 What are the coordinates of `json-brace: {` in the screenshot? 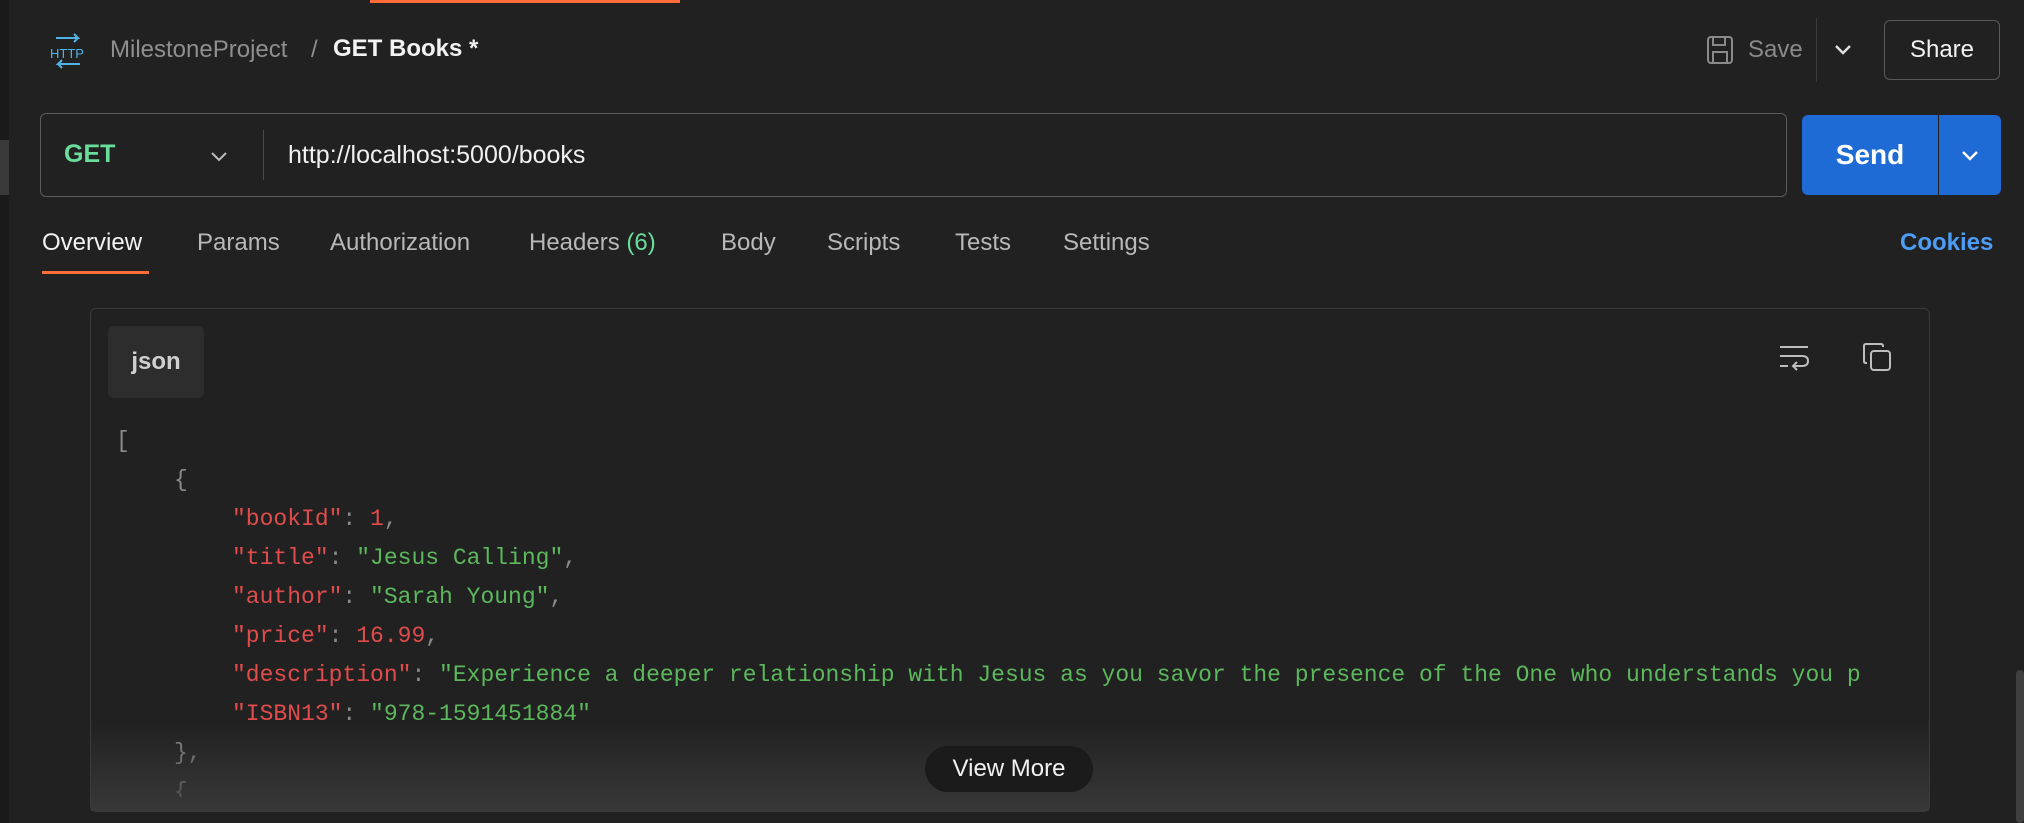 It's located at (181, 480).